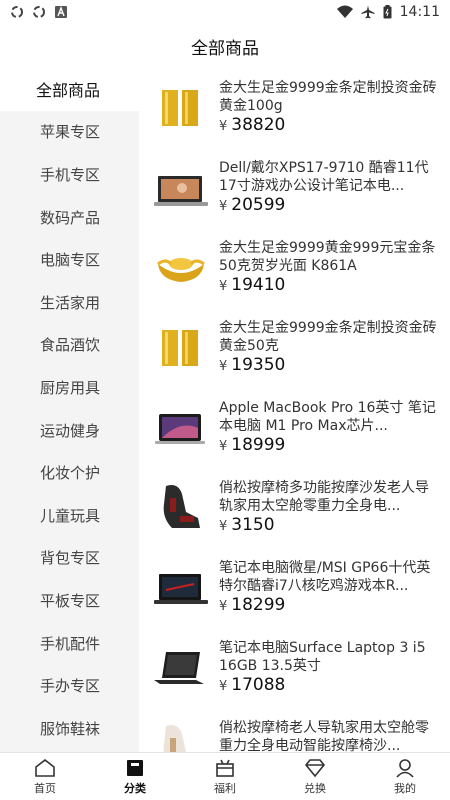  Describe the element at coordinates (258, 445) in the screenshot. I see `price-value: 18999` at that location.